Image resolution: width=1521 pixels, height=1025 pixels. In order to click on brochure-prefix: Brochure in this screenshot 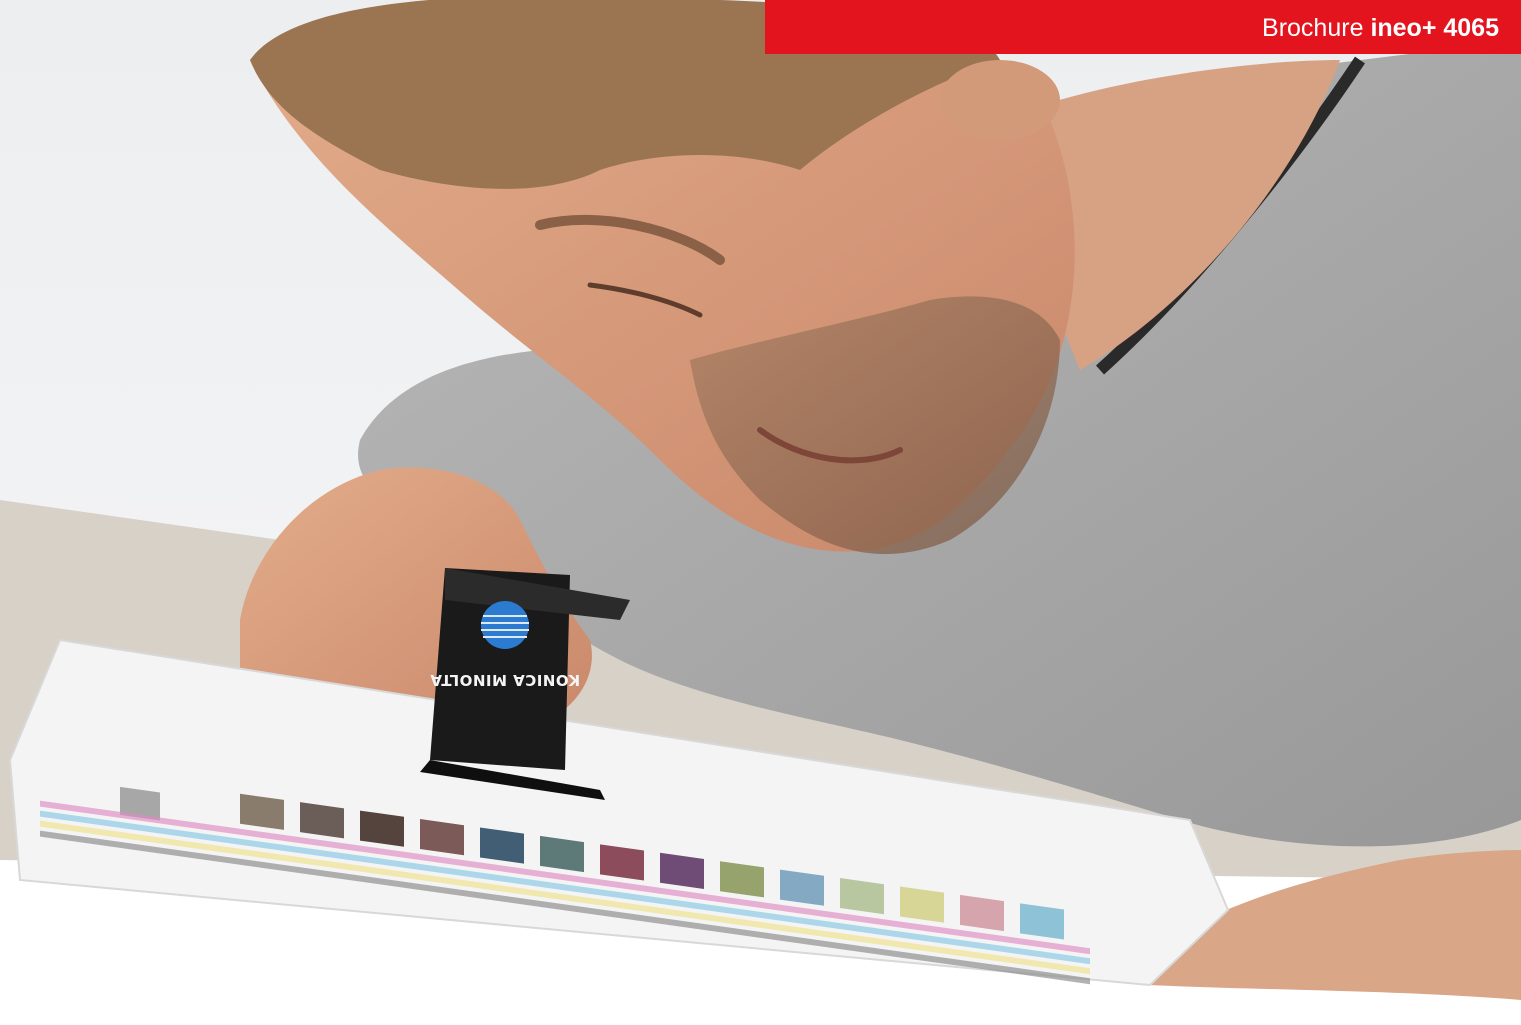, I will do `click(1313, 28)`.